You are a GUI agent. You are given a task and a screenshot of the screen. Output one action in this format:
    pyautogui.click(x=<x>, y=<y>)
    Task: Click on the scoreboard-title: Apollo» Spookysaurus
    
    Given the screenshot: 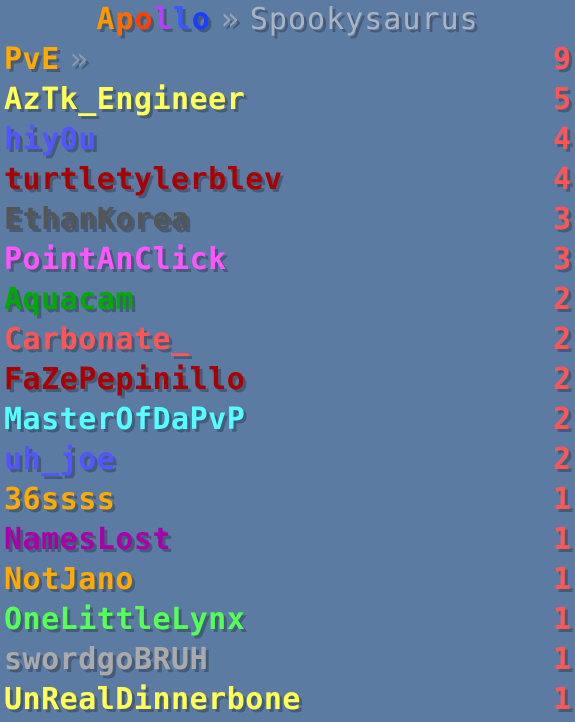 What is the action you would take?
    pyautogui.click(x=287, y=20)
    